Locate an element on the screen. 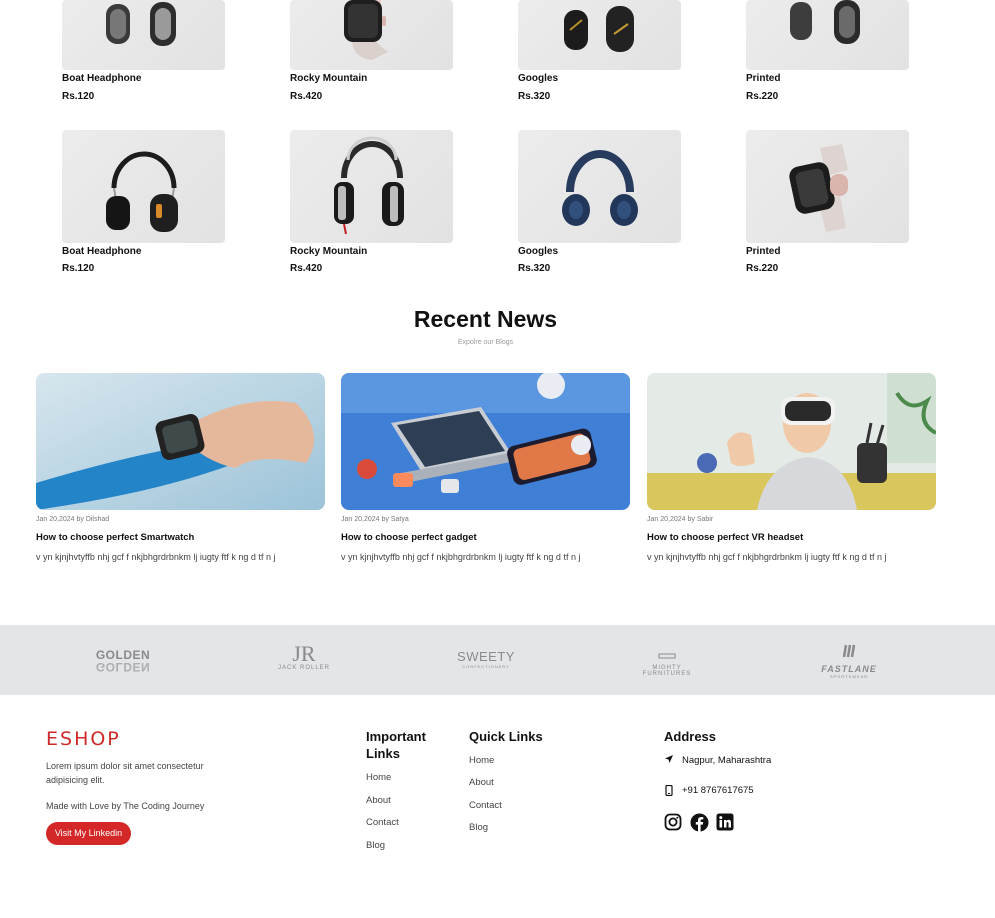  blog-title: How to choose perfect VR headset is located at coordinates (725, 537).